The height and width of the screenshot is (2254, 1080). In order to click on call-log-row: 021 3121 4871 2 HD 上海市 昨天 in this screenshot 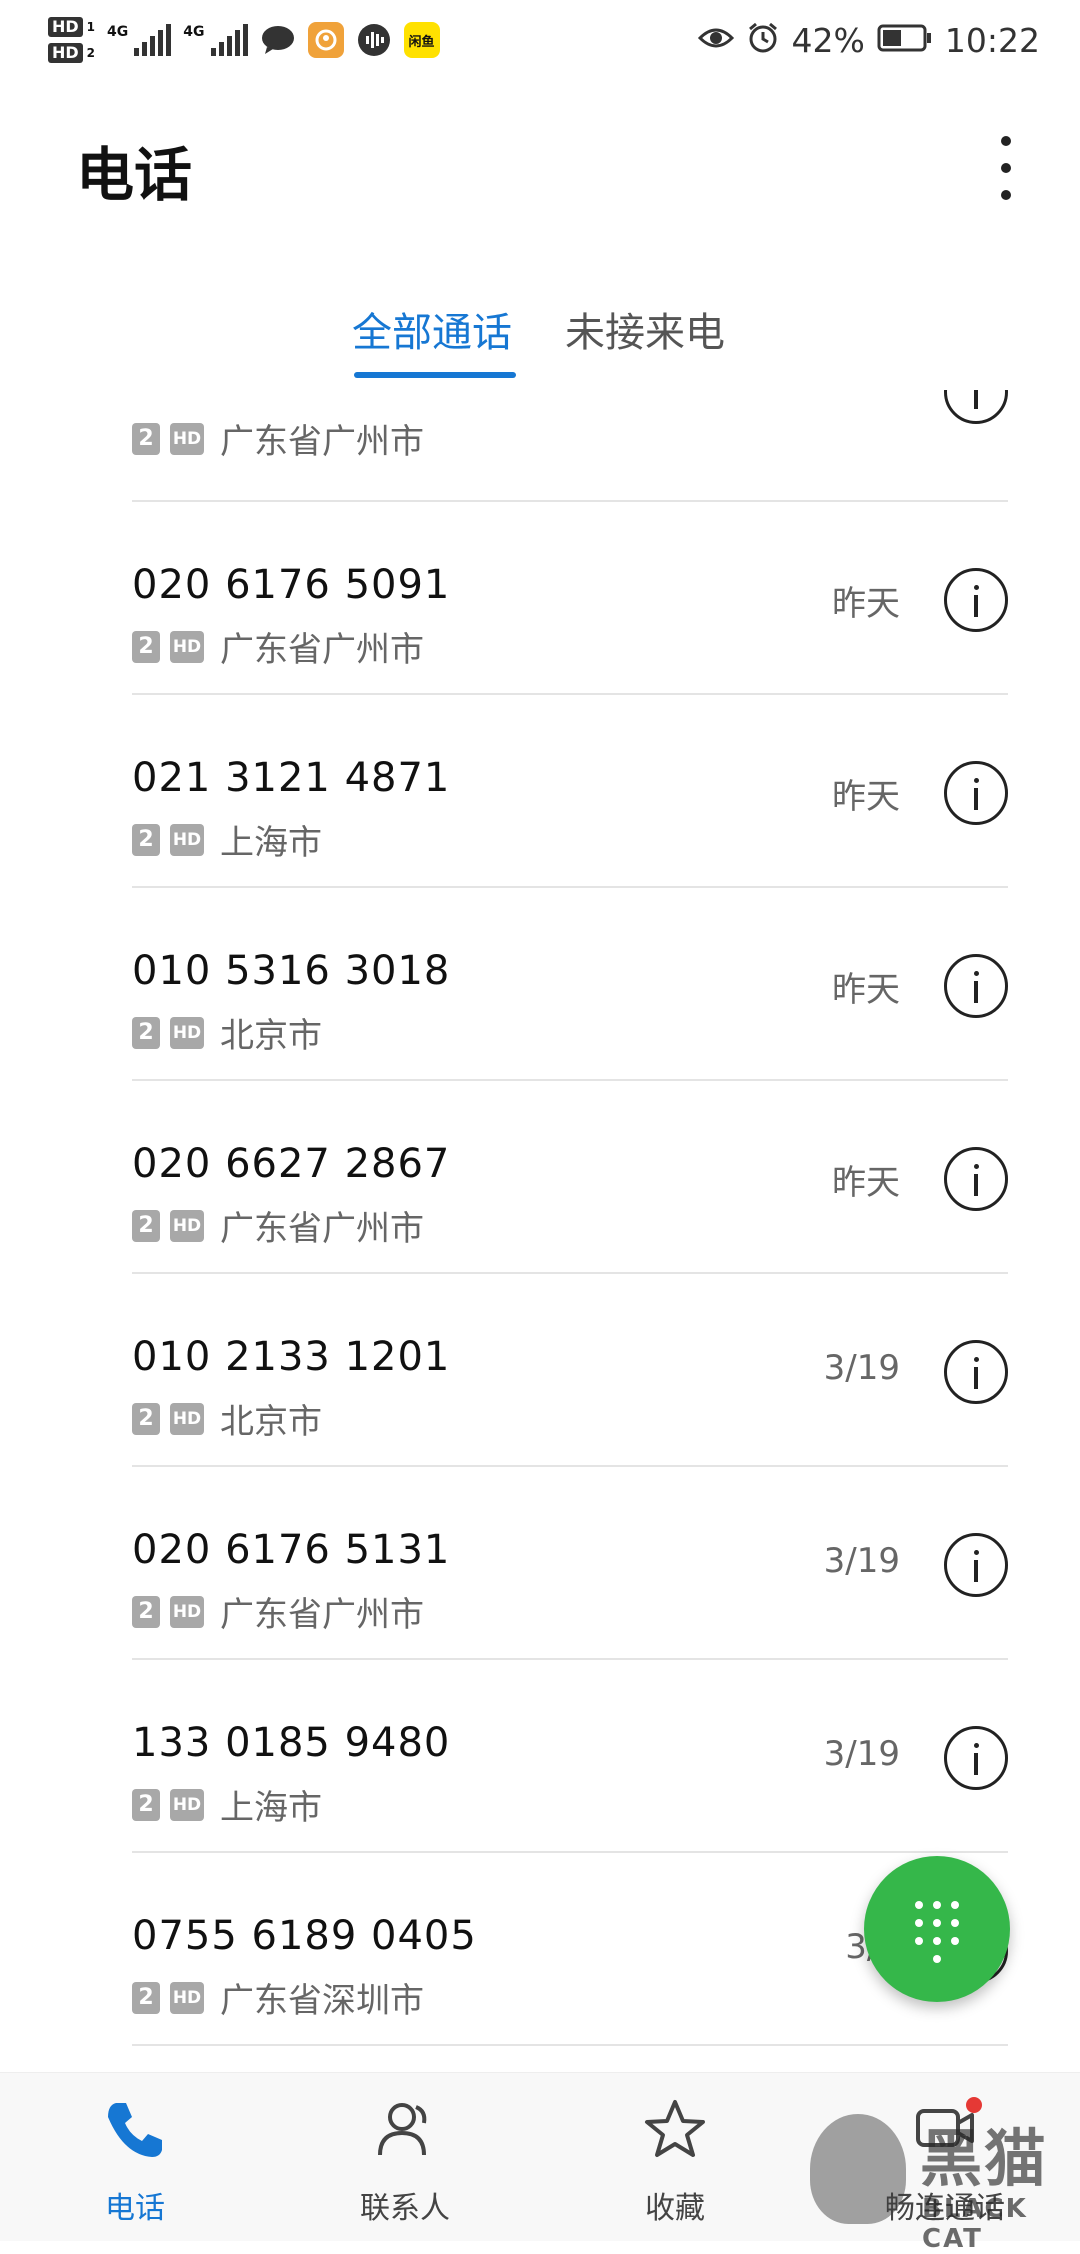, I will do `click(570, 791)`.